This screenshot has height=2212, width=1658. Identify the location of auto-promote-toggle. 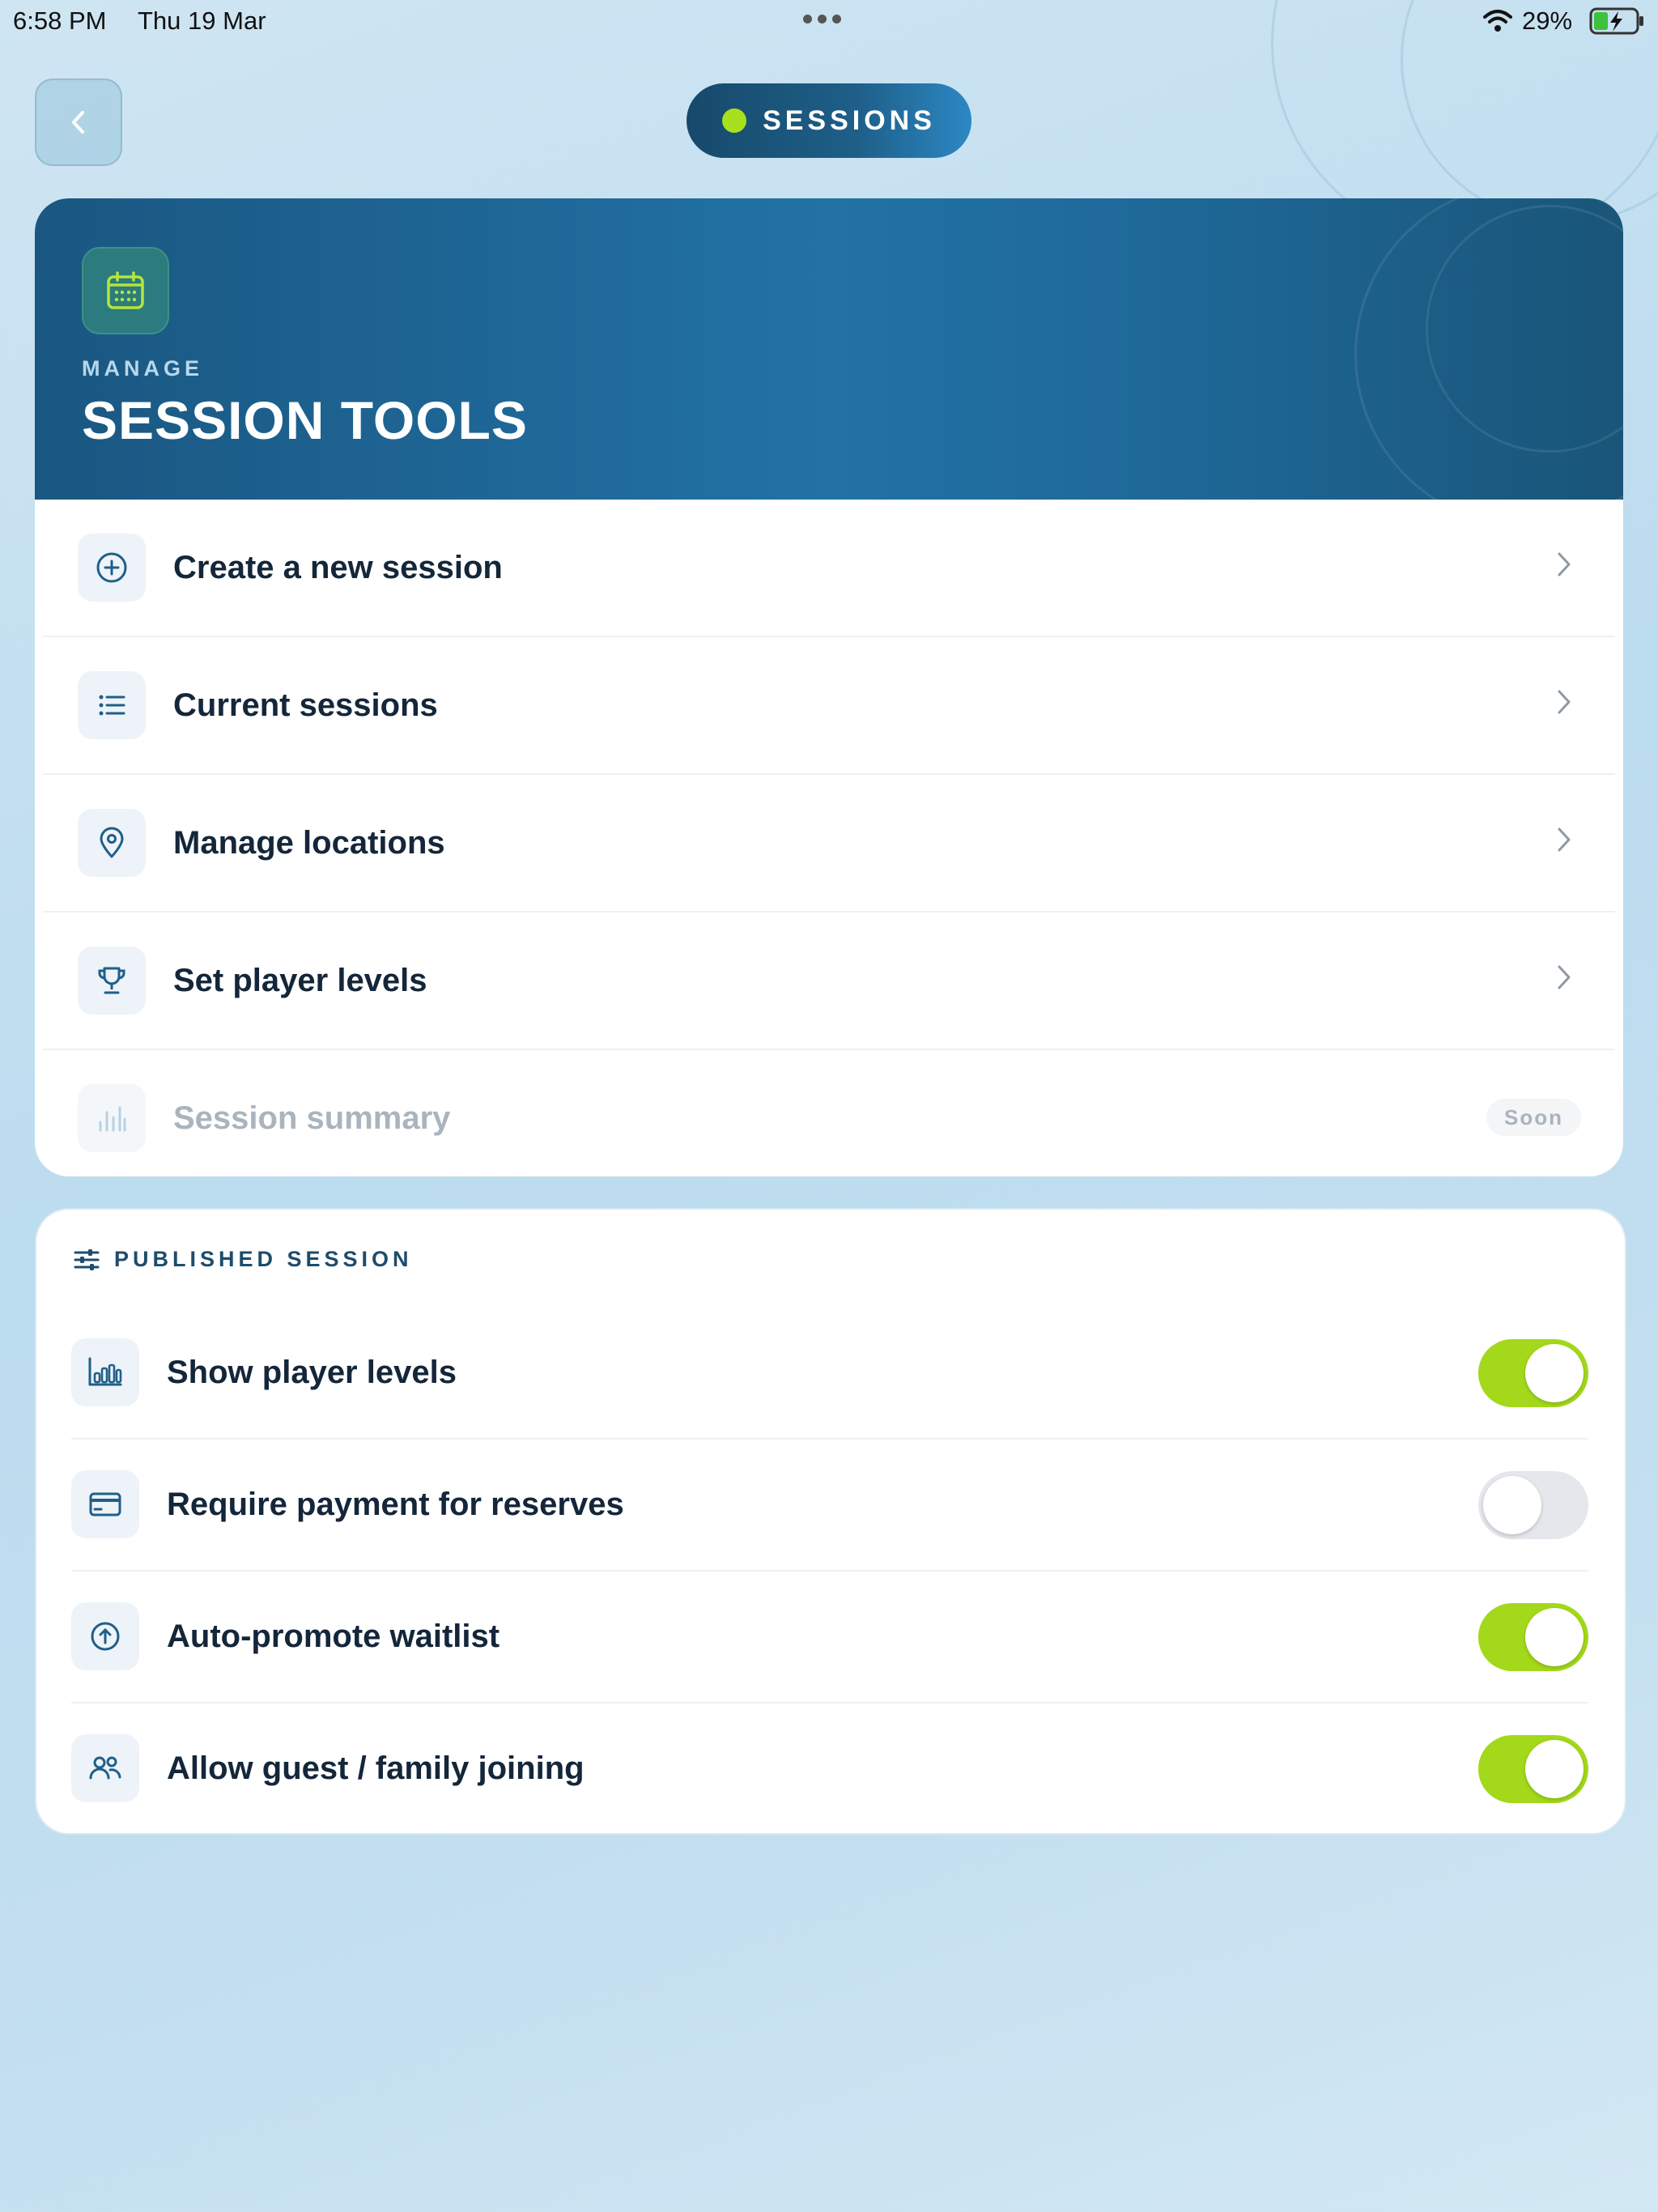
(1533, 1637).